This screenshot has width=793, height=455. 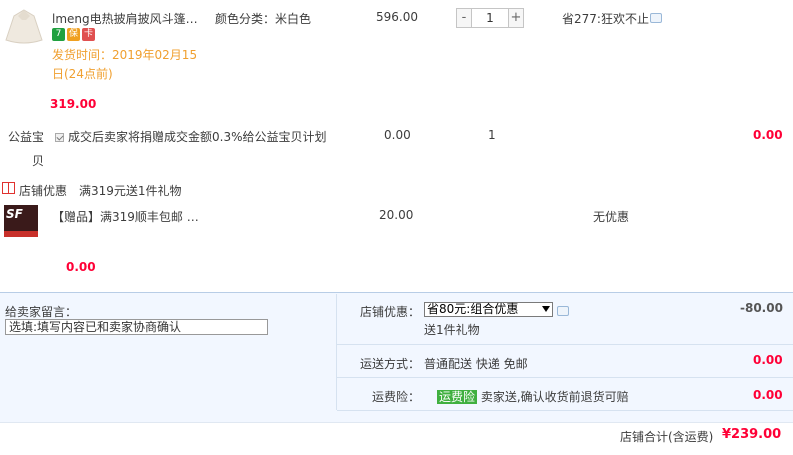 What do you see at coordinates (197, 137) in the screenshot?
I see `charity-text: 成交后卖家将捐赠成交金额0.3%给公益宝贝计划` at bounding box center [197, 137].